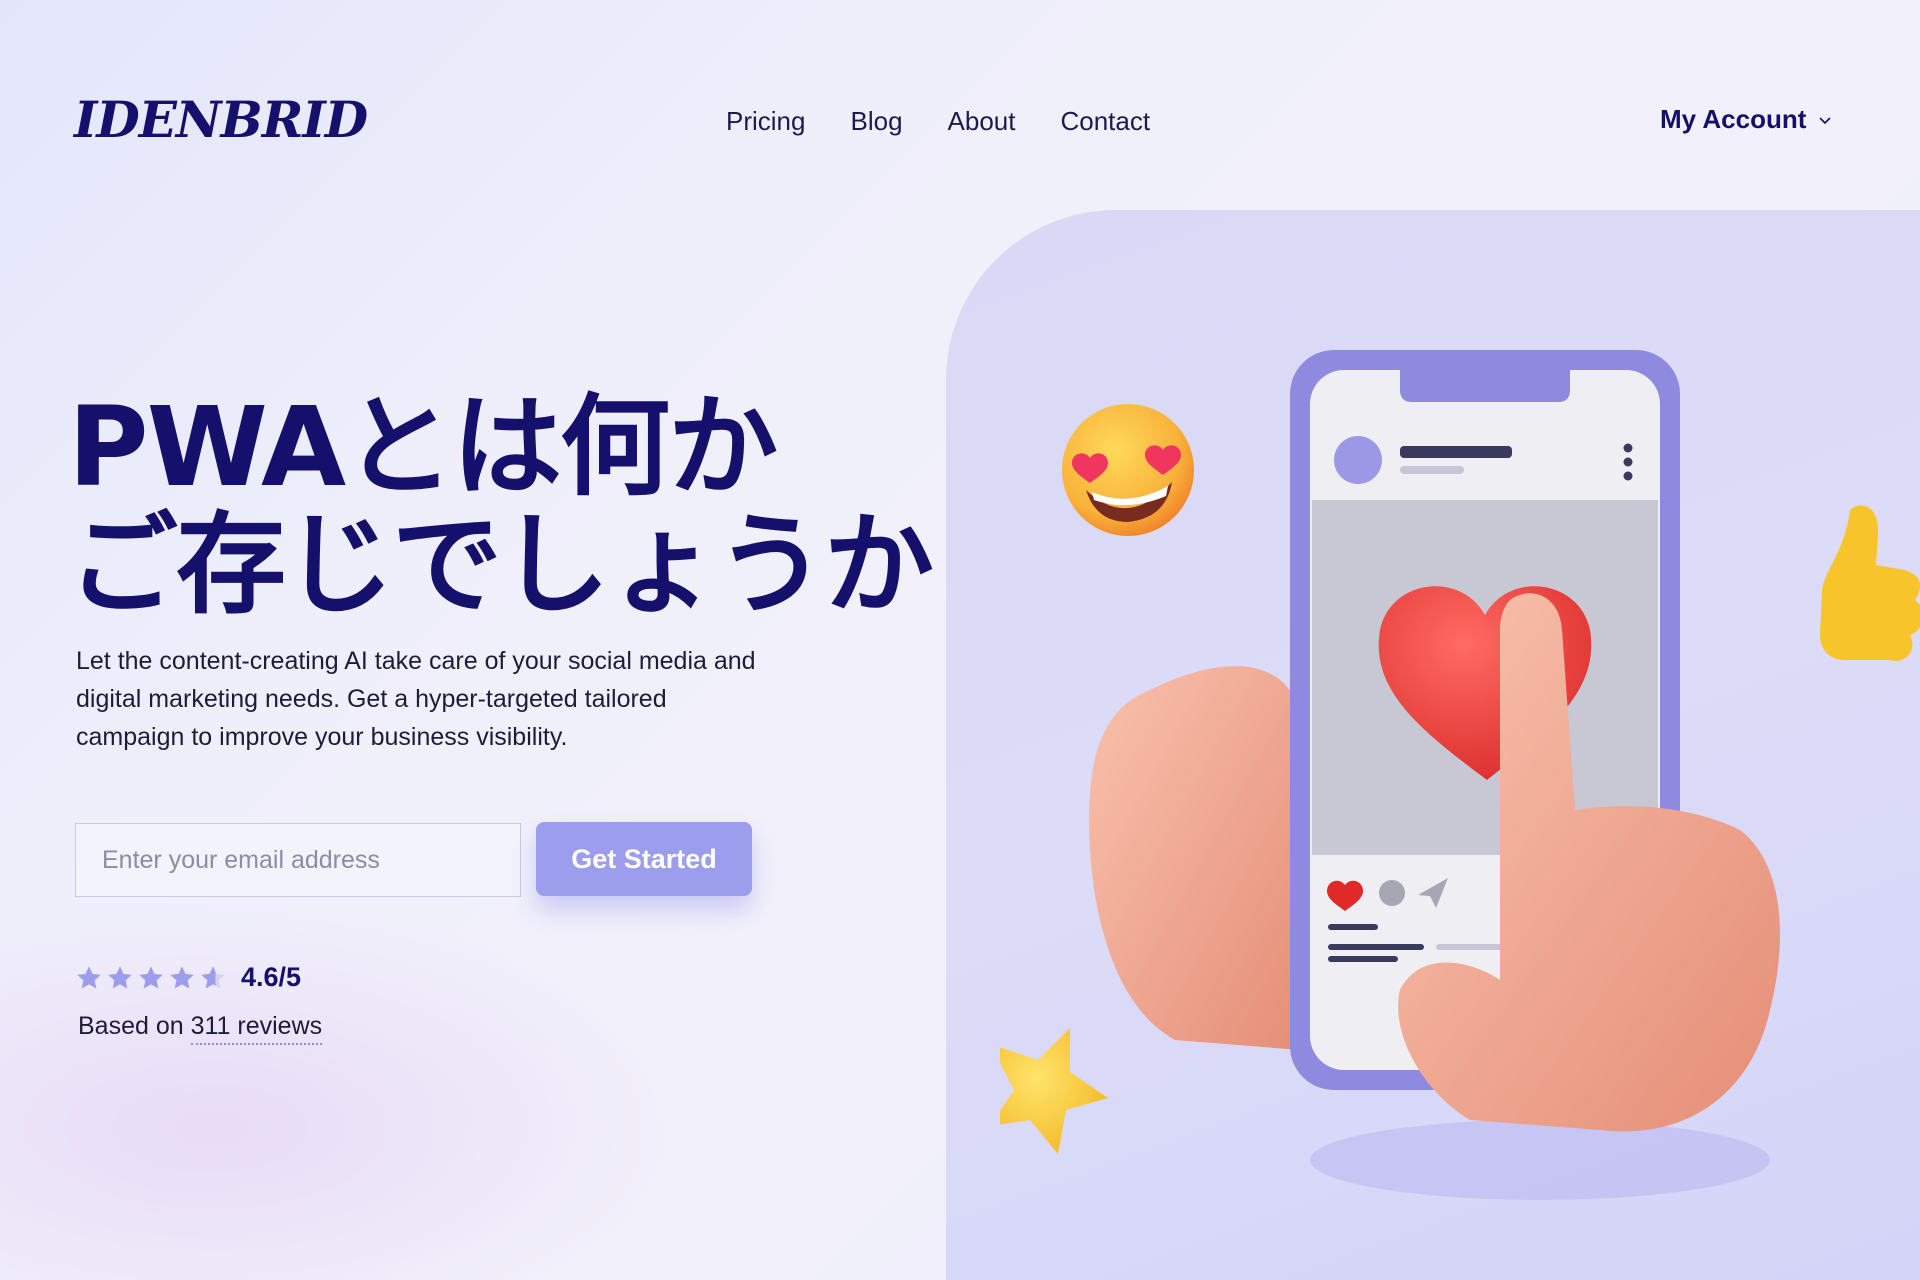  Describe the element at coordinates (131, 1026) in the screenshot. I see `reviews-prefix: Based on` at that location.